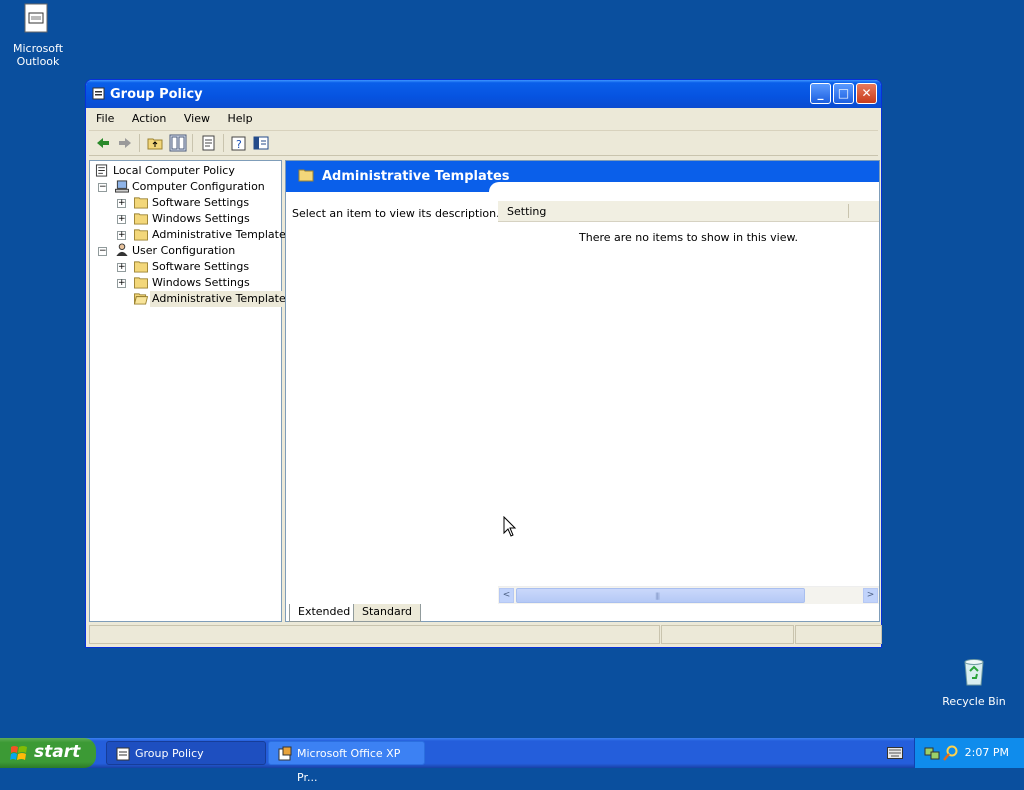  I want to click on taskbar-button-group-policy: Group Policy, so click(186, 753).